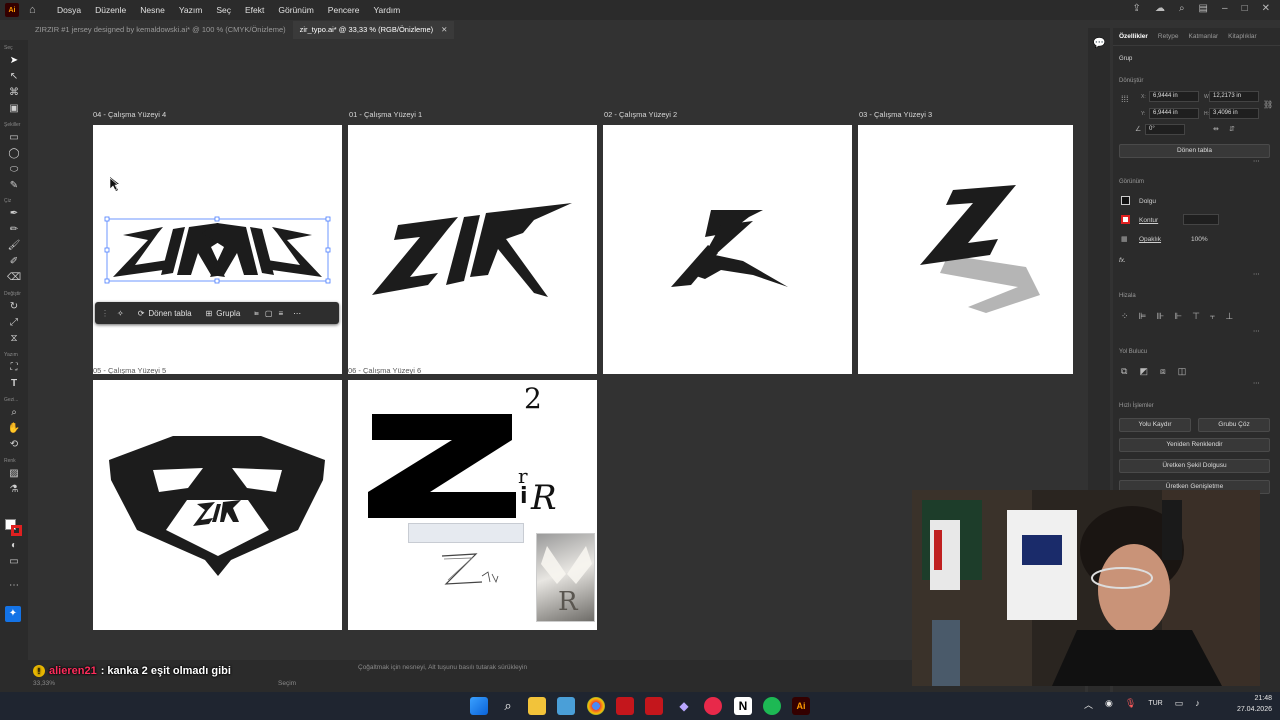 Image resolution: width=1280 pixels, height=720 pixels. Describe the element at coordinates (1155, 425) in the screenshot. I see `offset-path-button: Yolu Kaydır` at that location.